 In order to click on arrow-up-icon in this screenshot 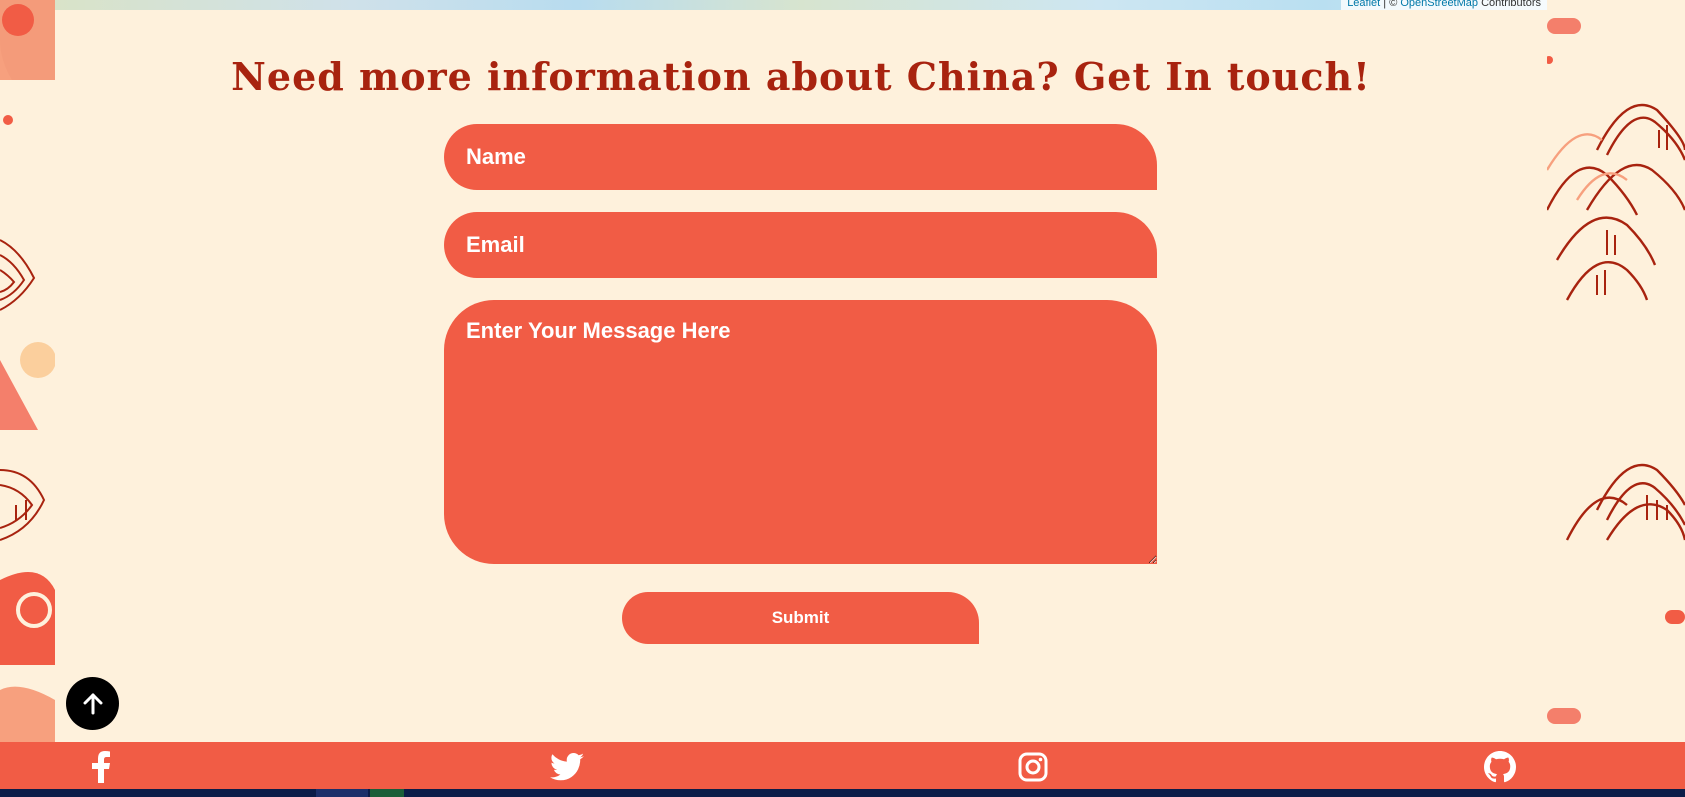, I will do `click(92, 703)`.